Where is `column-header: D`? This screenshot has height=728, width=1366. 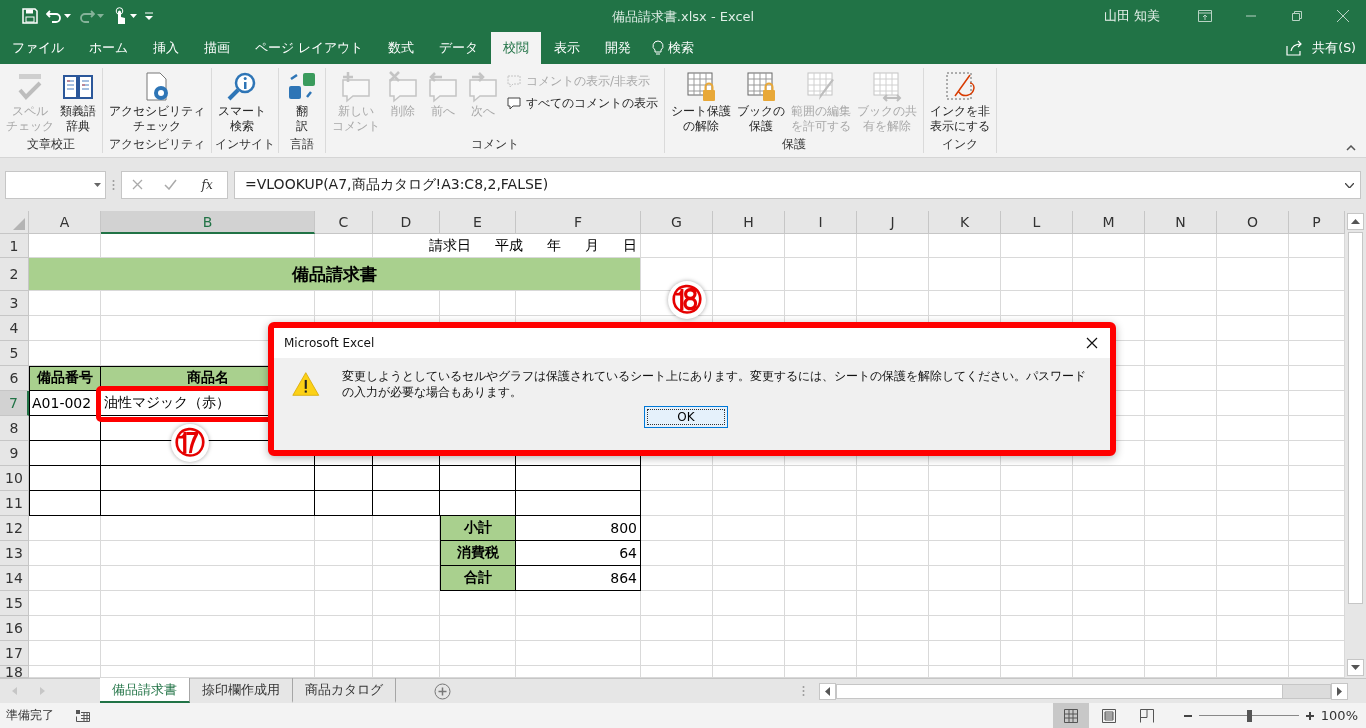
column-header: D is located at coordinates (406, 222).